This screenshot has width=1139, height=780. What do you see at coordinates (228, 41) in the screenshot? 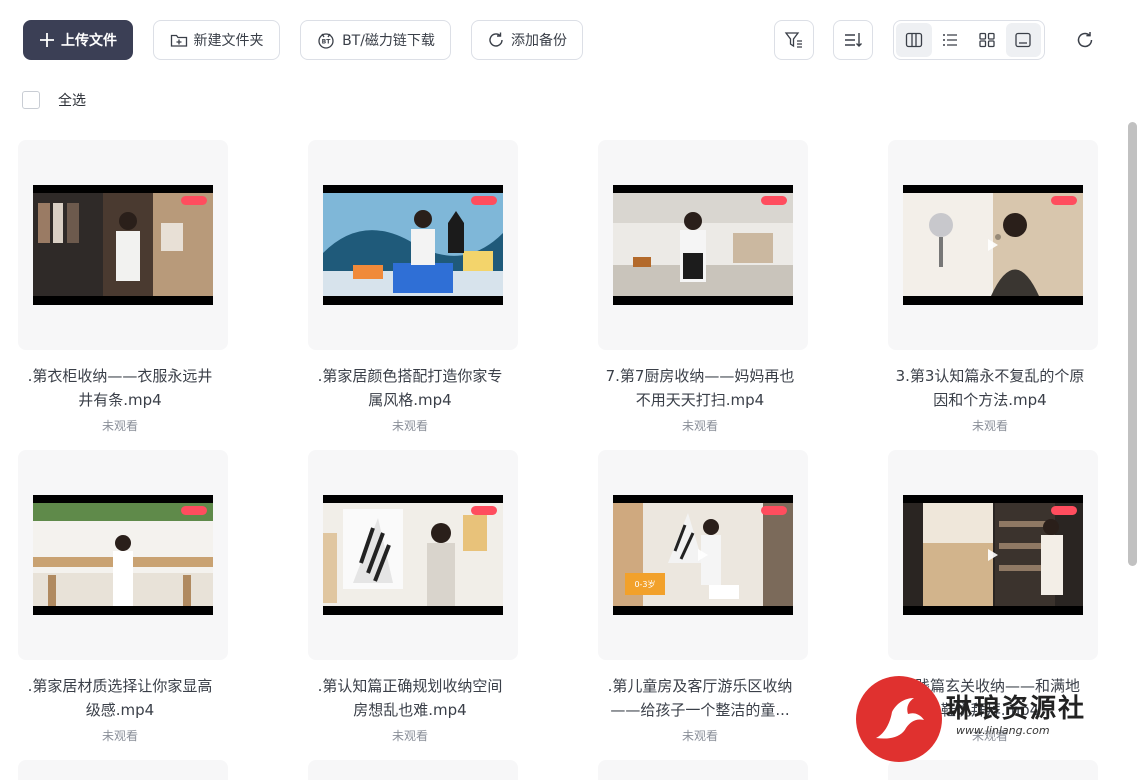
I see `new-folder-label: 新建文件夹` at bounding box center [228, 41].